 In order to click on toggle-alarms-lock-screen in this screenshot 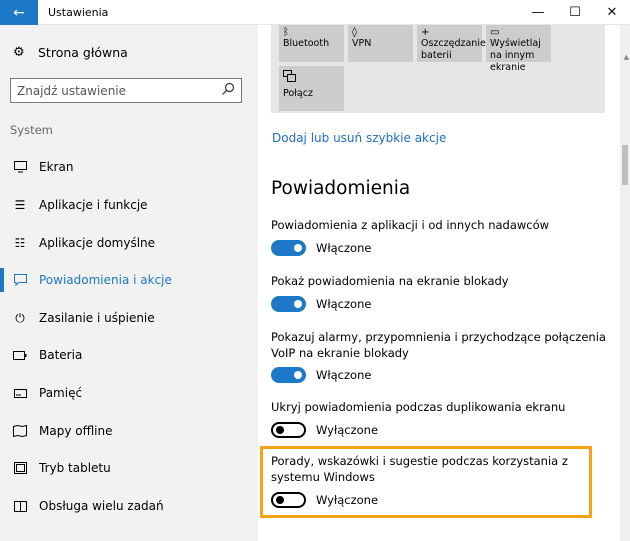, I will do `click(288, 375)`.